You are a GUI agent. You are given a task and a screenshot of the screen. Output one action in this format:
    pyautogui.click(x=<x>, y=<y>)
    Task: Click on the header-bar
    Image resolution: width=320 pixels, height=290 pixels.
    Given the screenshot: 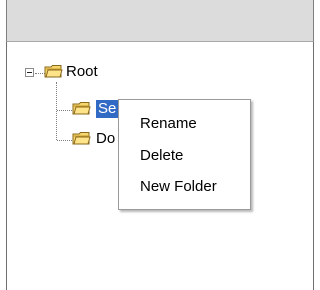 What is the action you would take?
    pyautogui.click(x=160, y=21)
    